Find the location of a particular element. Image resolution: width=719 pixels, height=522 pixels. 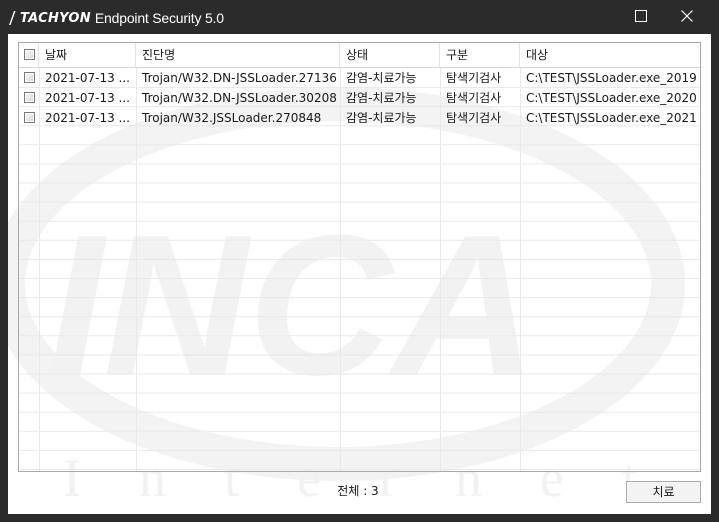

column-header-name: 진단명 is located at coordinates (238, 55).